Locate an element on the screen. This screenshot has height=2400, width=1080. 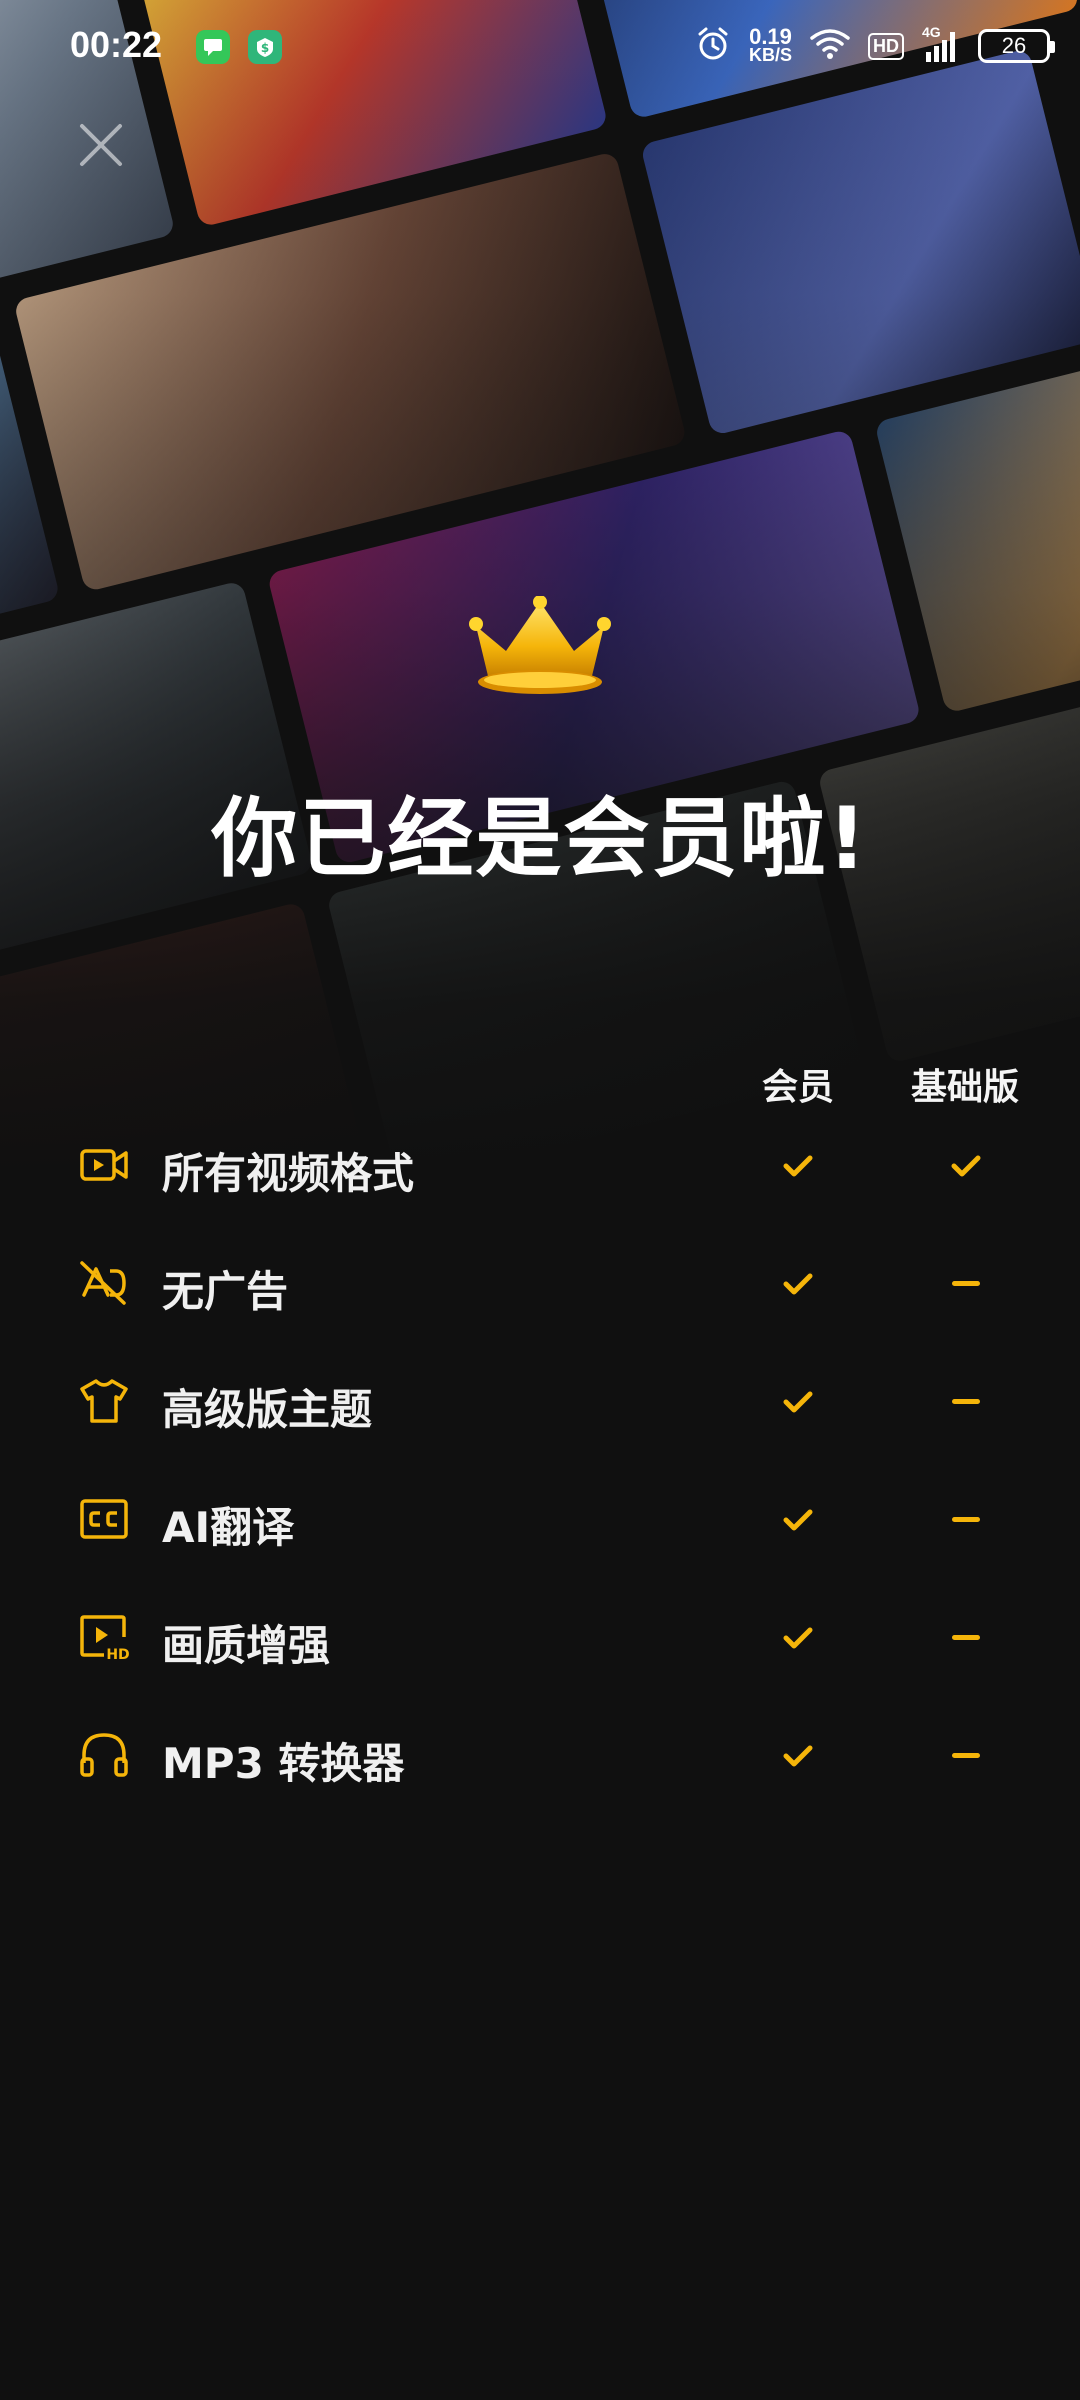
money-app-icon: $ is located at coordinates (265, 47).